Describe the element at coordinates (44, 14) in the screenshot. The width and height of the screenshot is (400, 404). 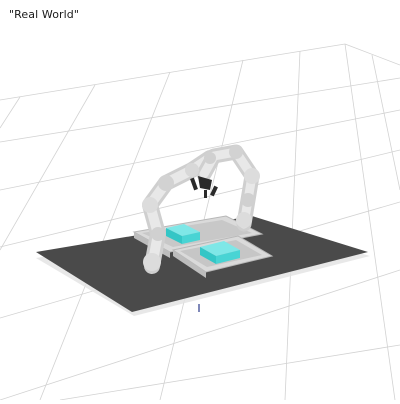
I see `scene-title: "Real World"` at that location.